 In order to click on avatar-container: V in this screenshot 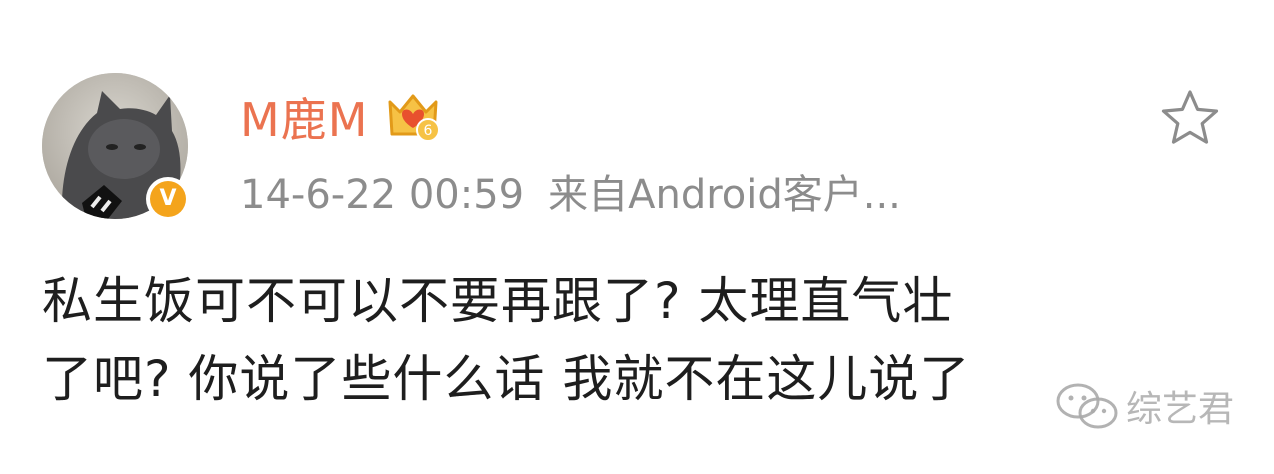, I will do `click(118, 149)`.